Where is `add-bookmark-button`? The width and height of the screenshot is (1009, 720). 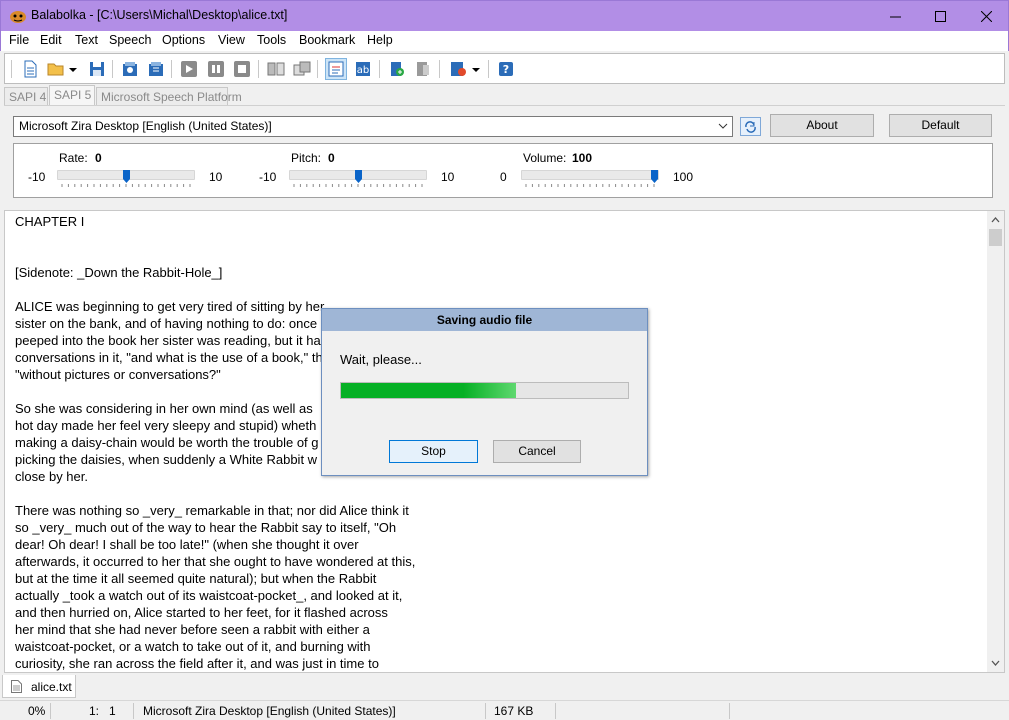
add-bookmark-button is located at coordinates (397, 69).